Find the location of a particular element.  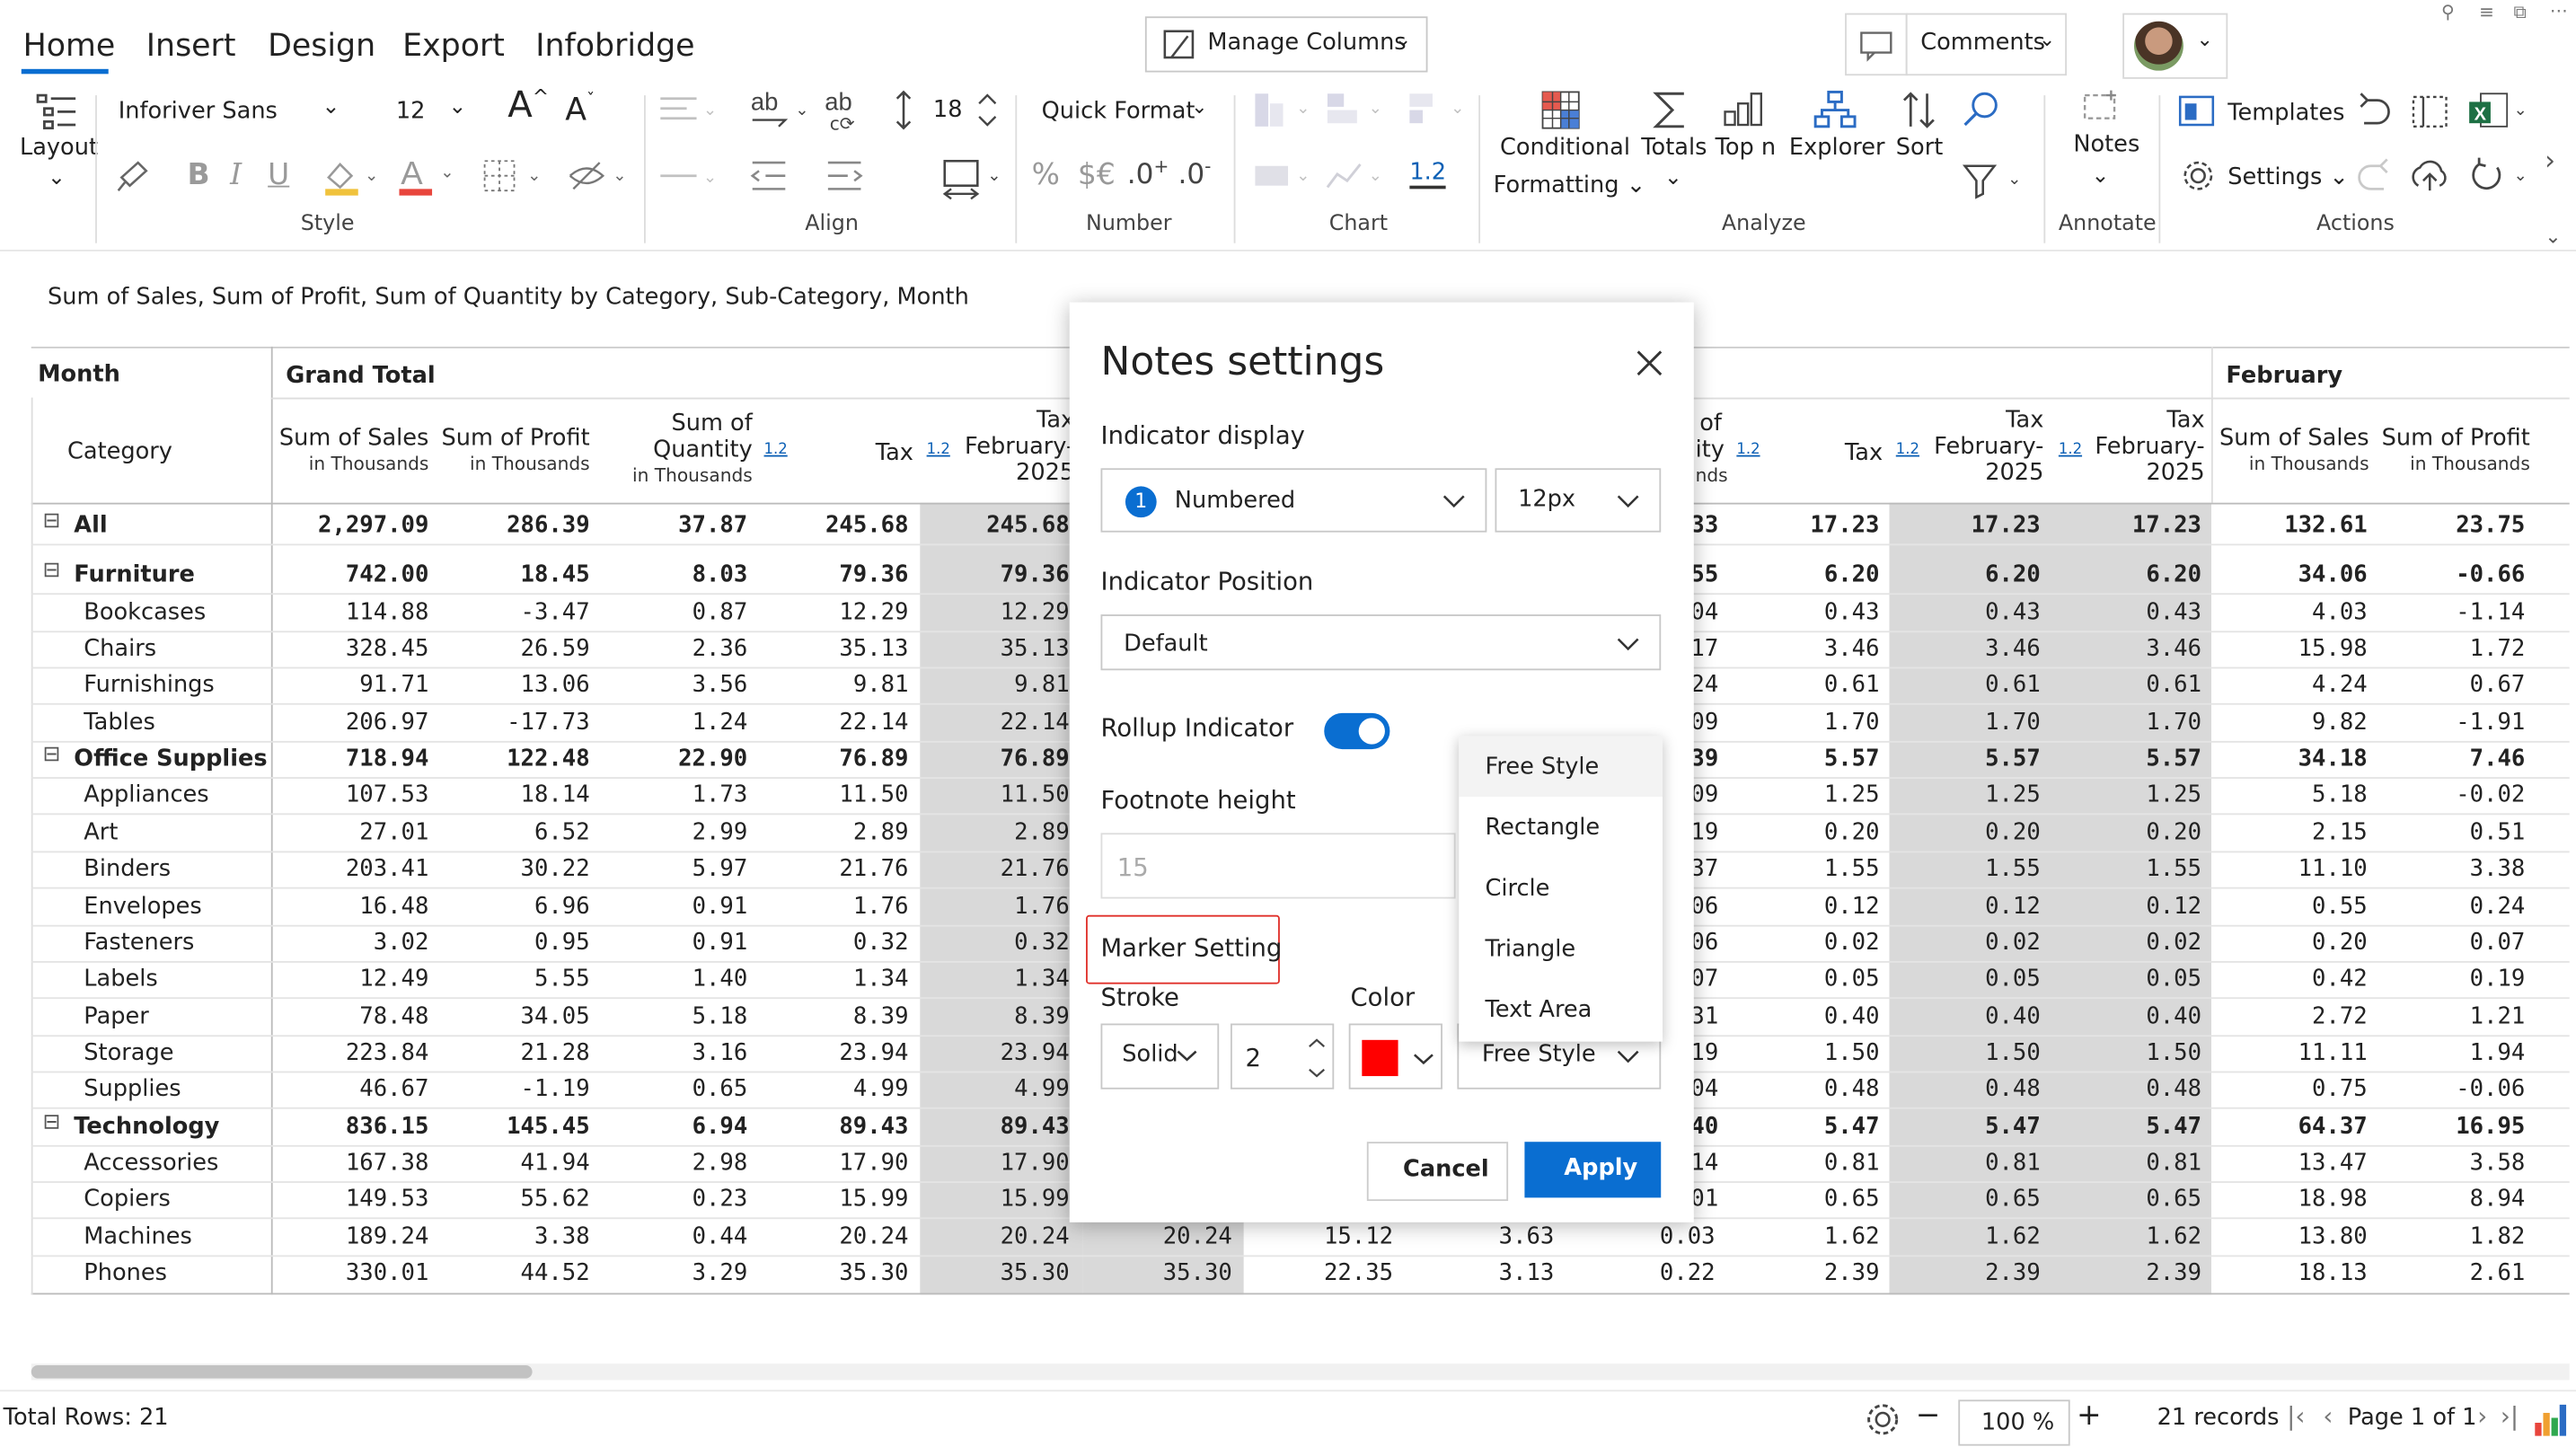

apply-button: Apply is located at coordinates (1593, 1170).